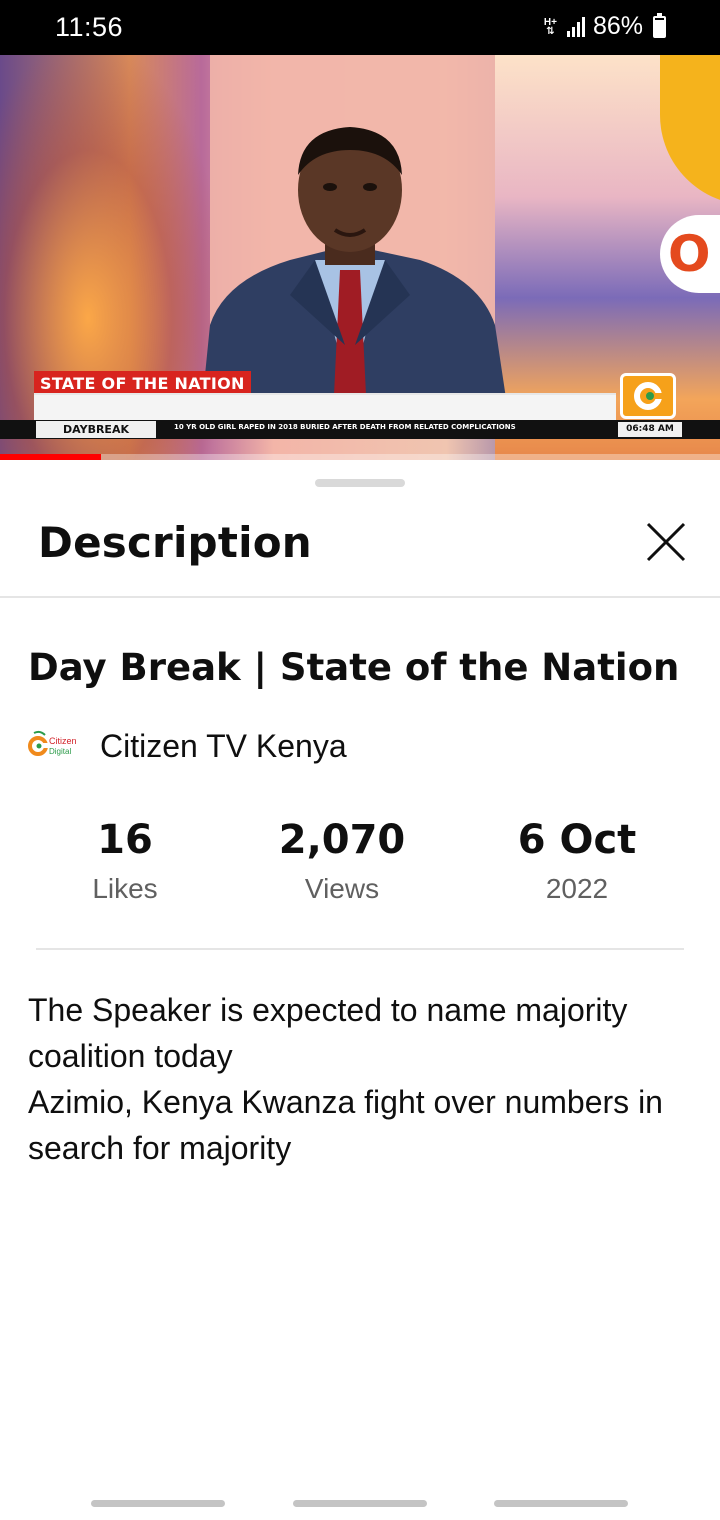 The height and width of the screenshot is (1520, 720). What do you see at coordinates (550, 31) in the screenshot?
I see `data-arrows-icon: ⇅` at bounding box center [550, 31].